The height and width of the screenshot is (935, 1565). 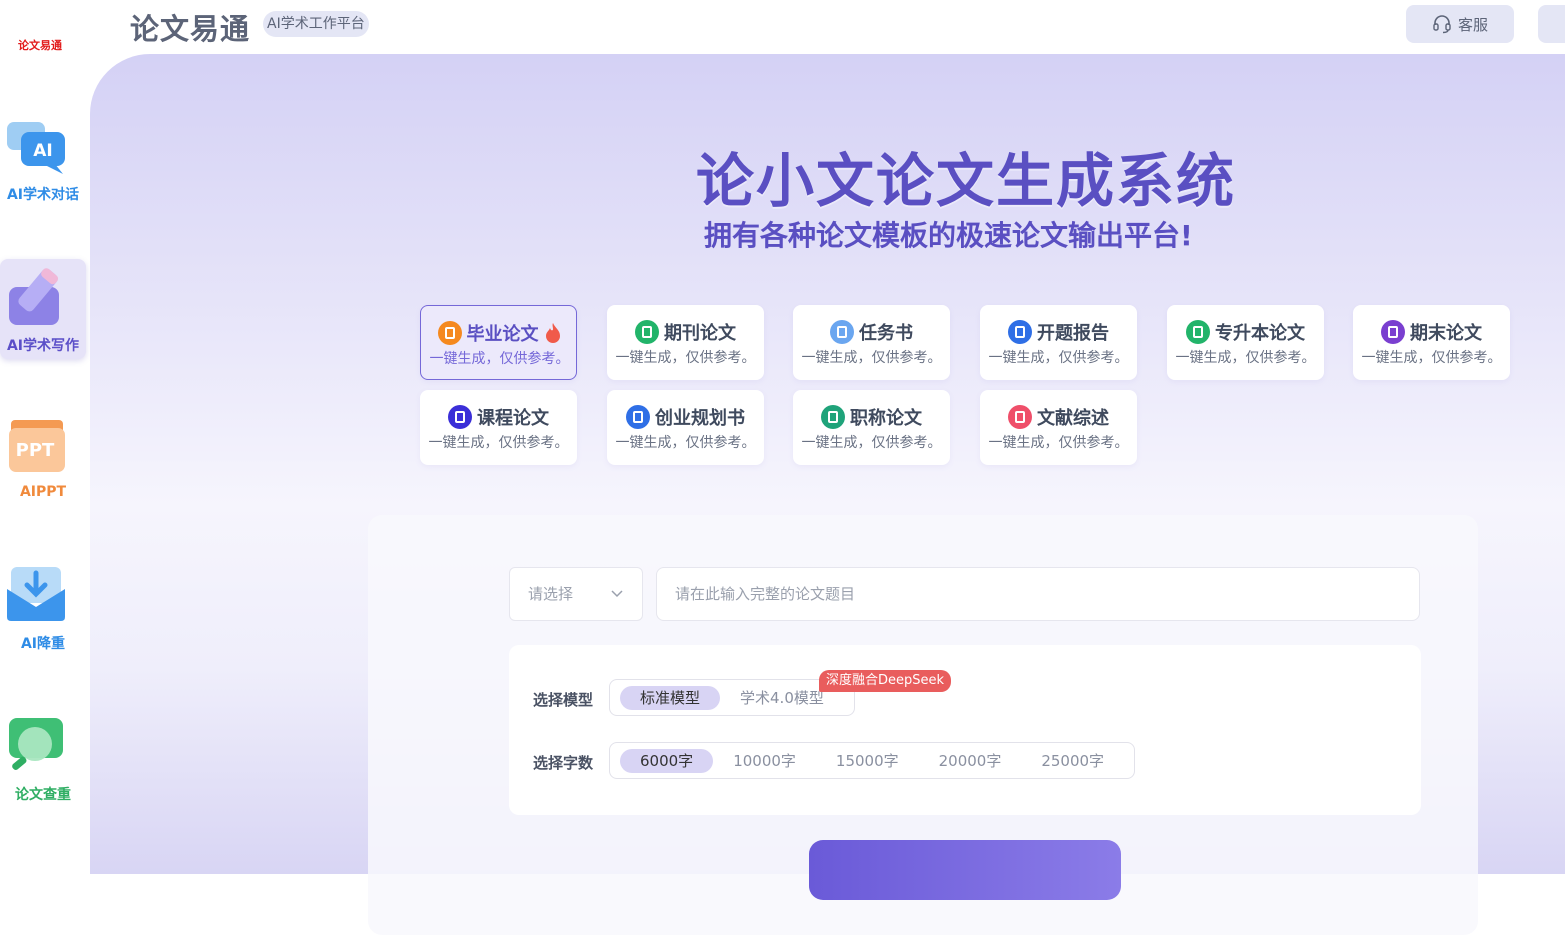 I want to click on headset-icon, so click(x=1442, y=24).